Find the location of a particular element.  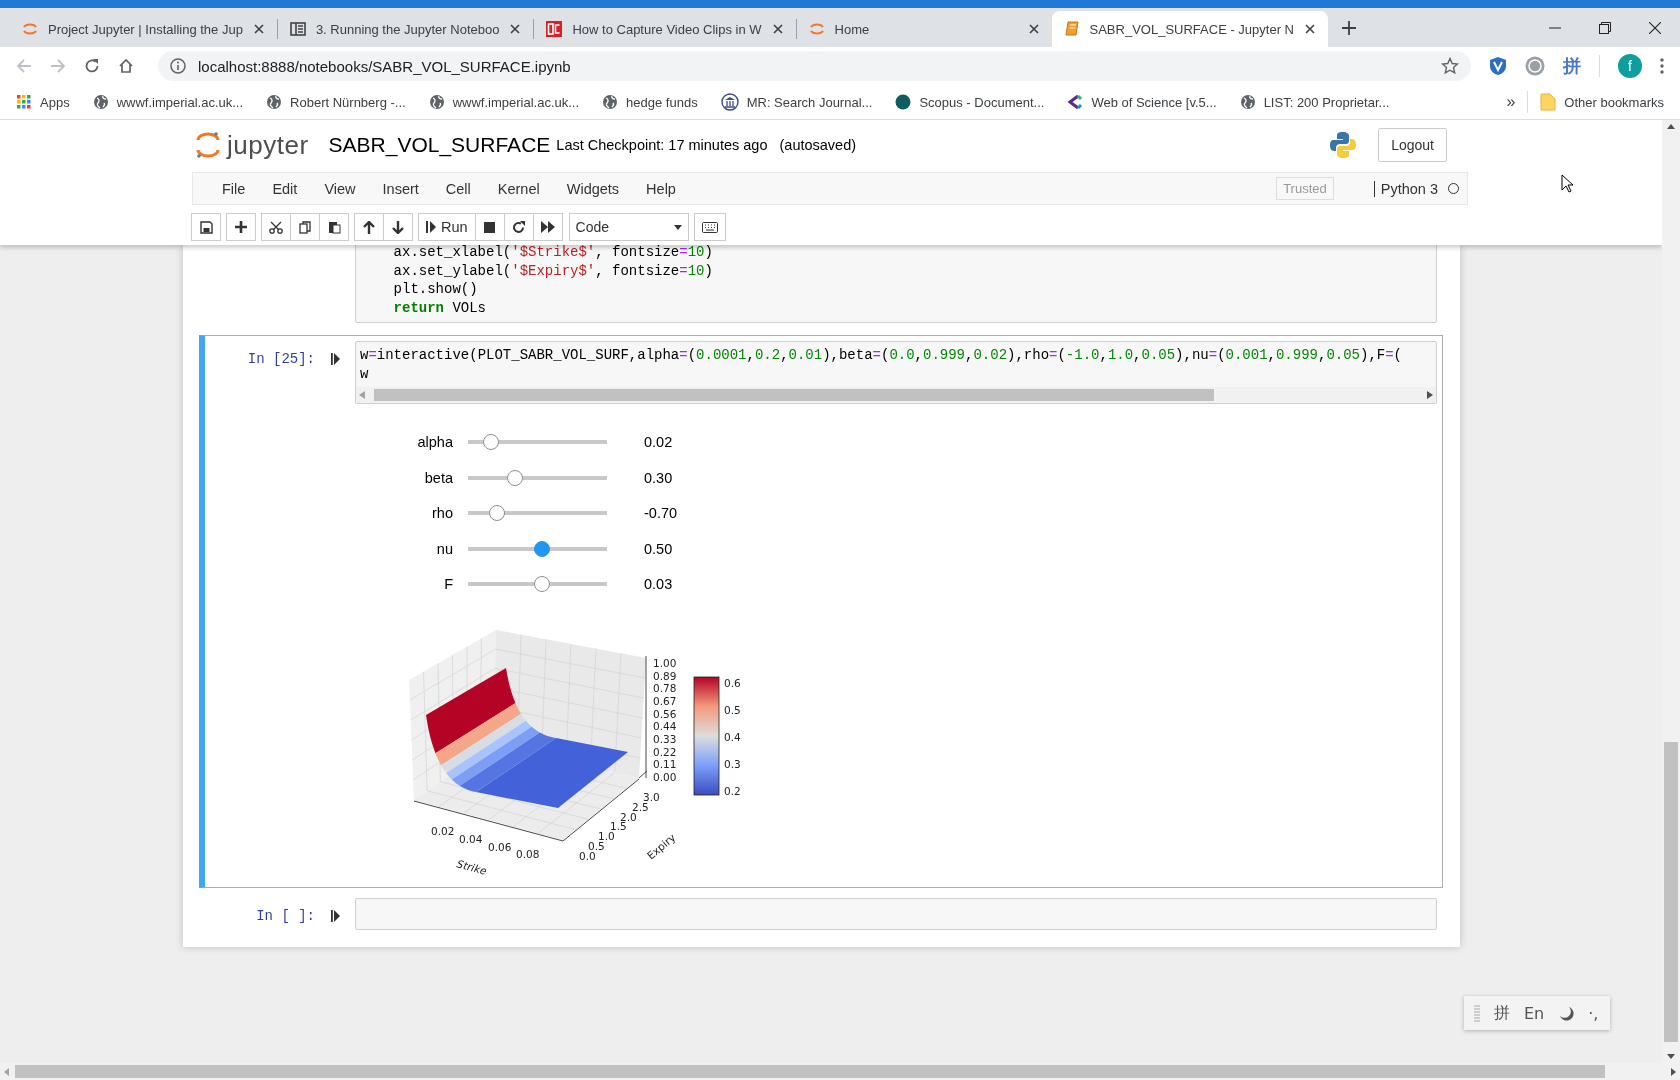

tick-label: 0.2 is located at coordinates (732, 791).